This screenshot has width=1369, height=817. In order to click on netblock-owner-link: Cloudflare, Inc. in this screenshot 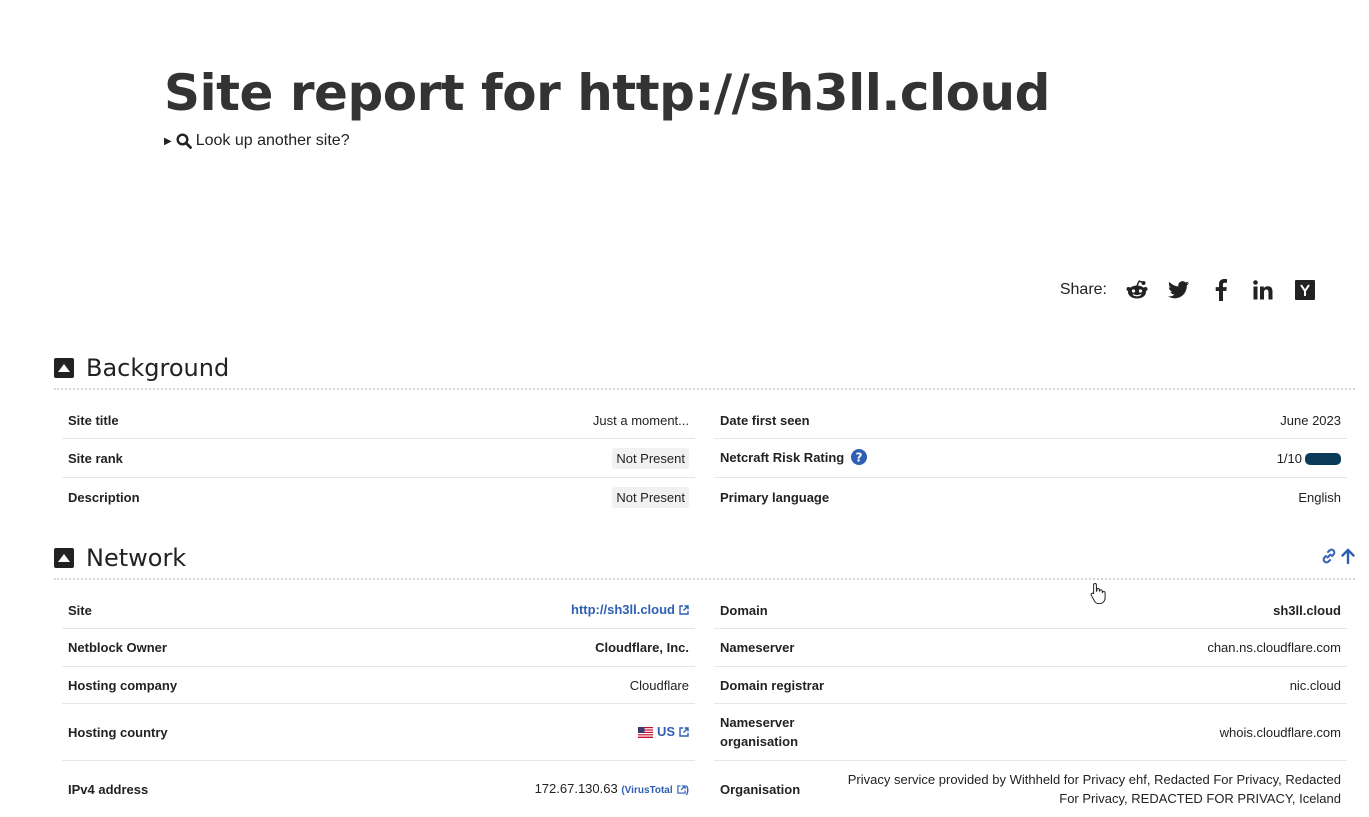, I will do `click(642, 647)`.